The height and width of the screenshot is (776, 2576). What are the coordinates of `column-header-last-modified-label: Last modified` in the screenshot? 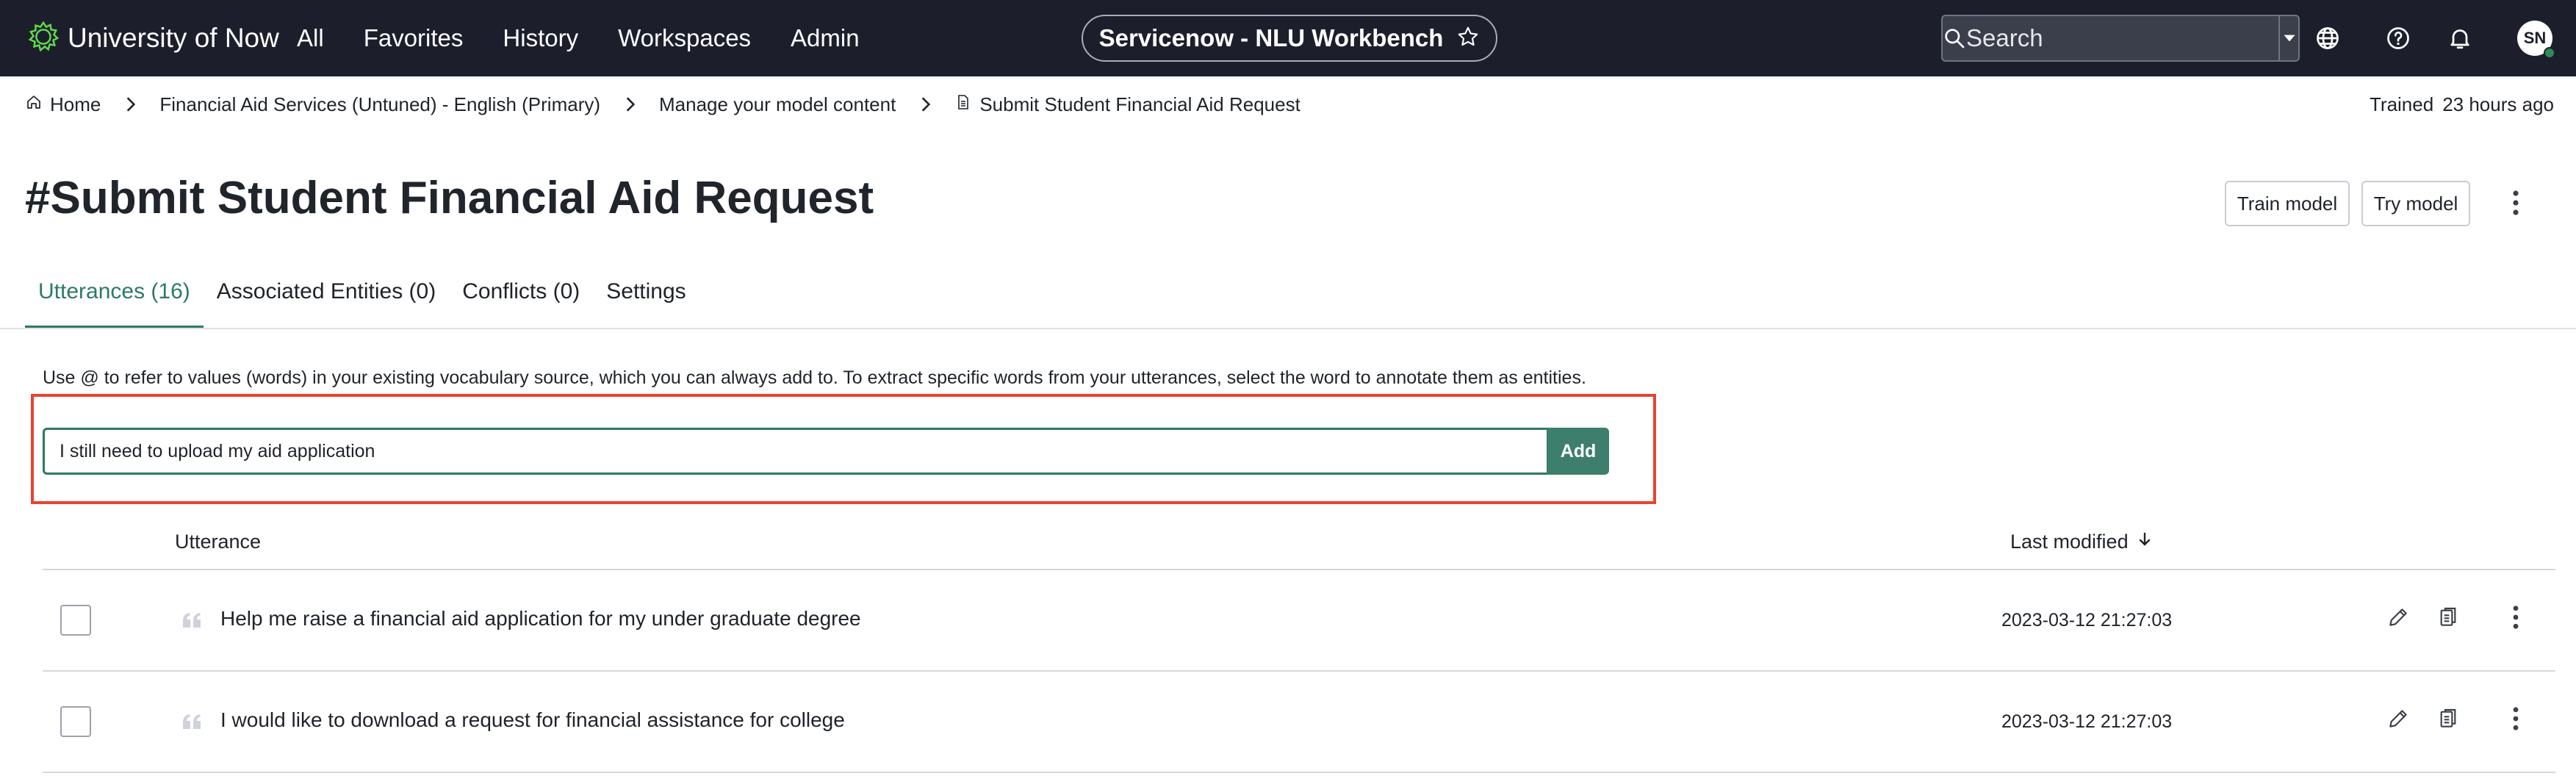 It's located at (2069, 542).